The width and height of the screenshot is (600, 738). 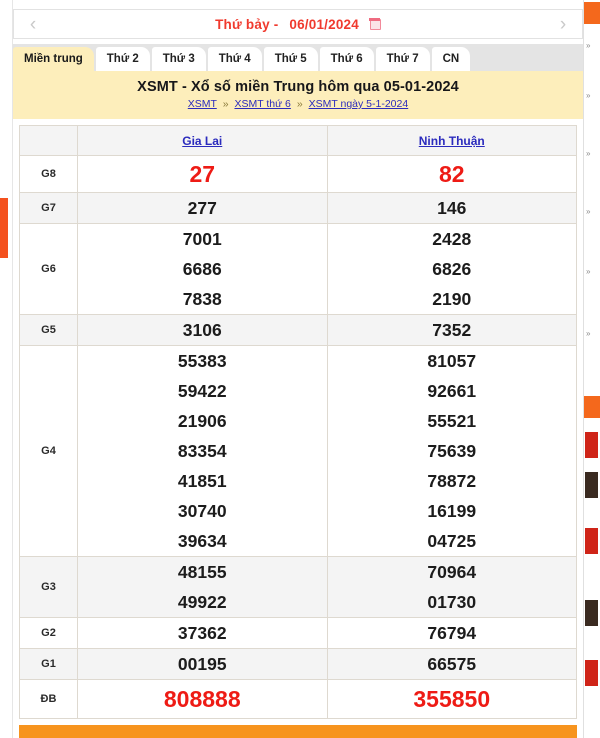 What do you see at coordinates (298, 664) in the screenshot?
I see `table-row: G1 00195 66575` at bounding box center [298, 664].